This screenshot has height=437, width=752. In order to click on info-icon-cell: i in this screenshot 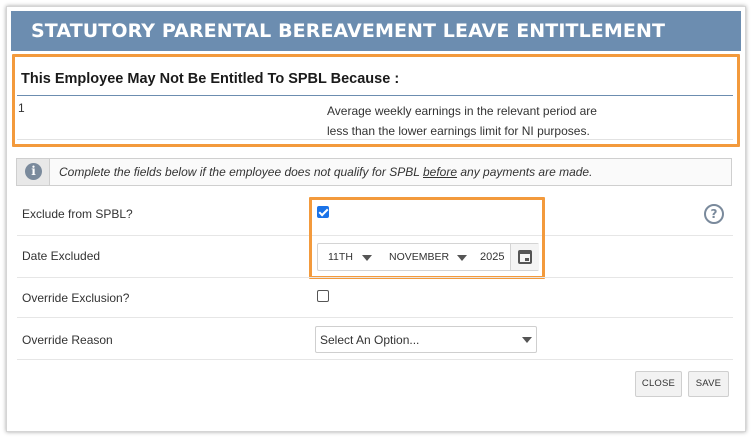, I will do `click(33, 172)`.